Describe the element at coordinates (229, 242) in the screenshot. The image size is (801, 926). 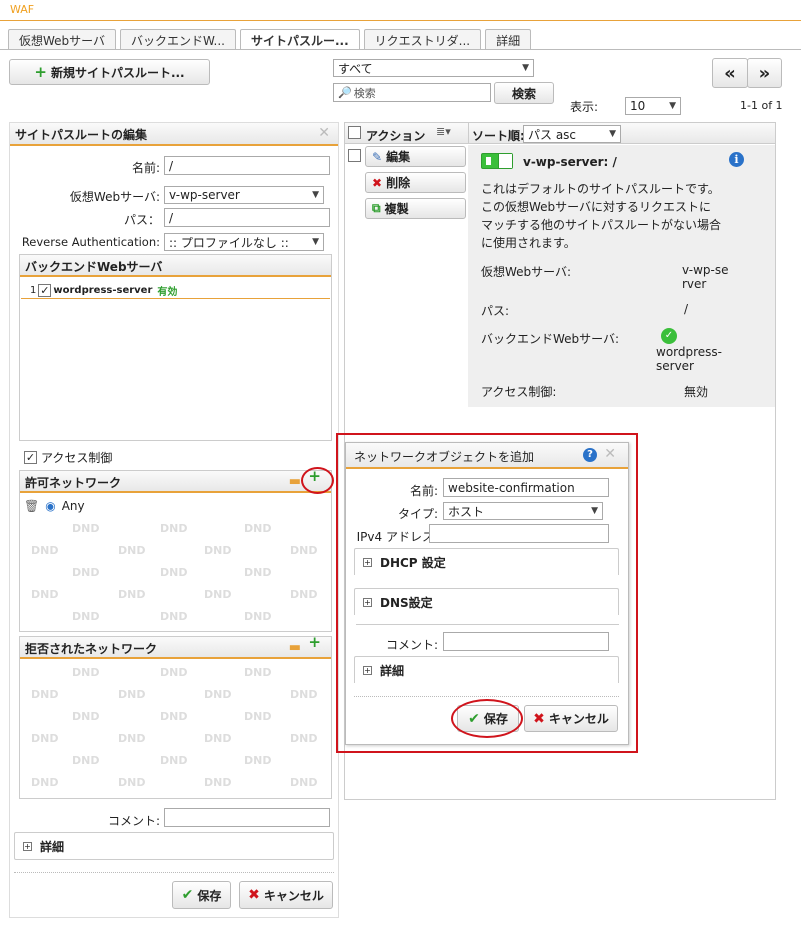
I see `reverse-auth-value: :: プロファイルなし ::` at that location.